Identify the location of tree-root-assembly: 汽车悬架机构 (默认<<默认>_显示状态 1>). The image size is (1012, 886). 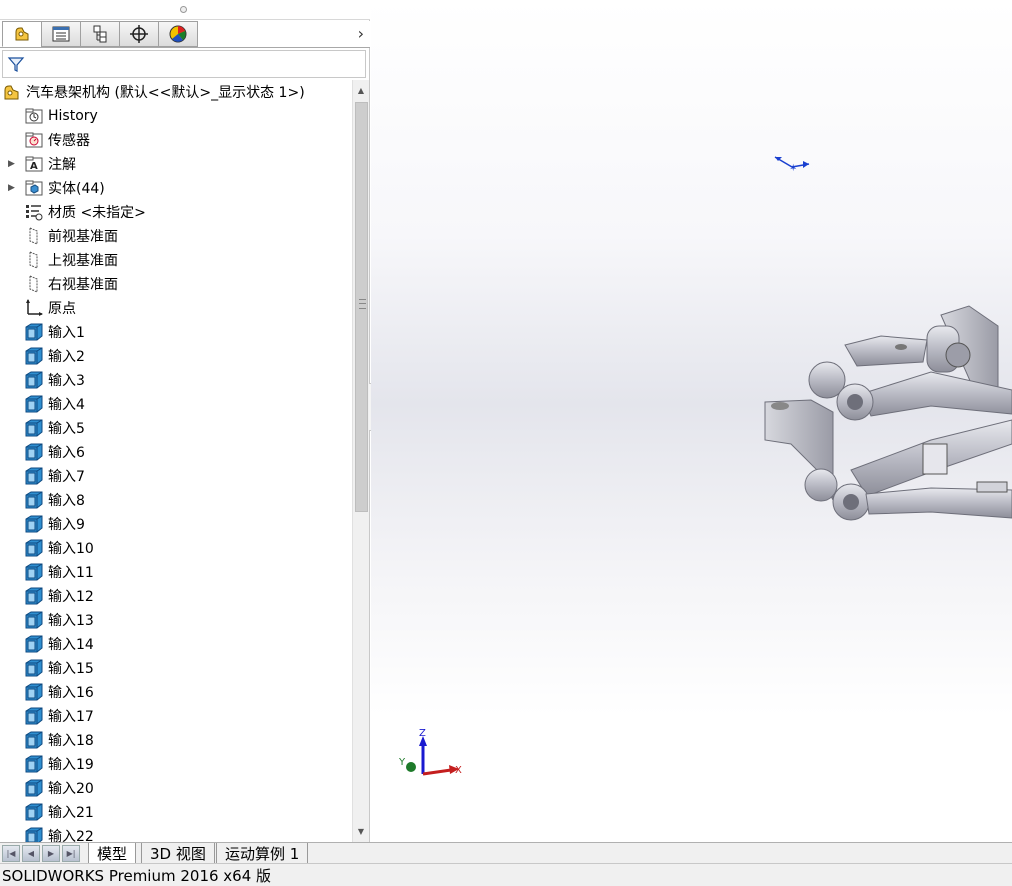
(153, 92).